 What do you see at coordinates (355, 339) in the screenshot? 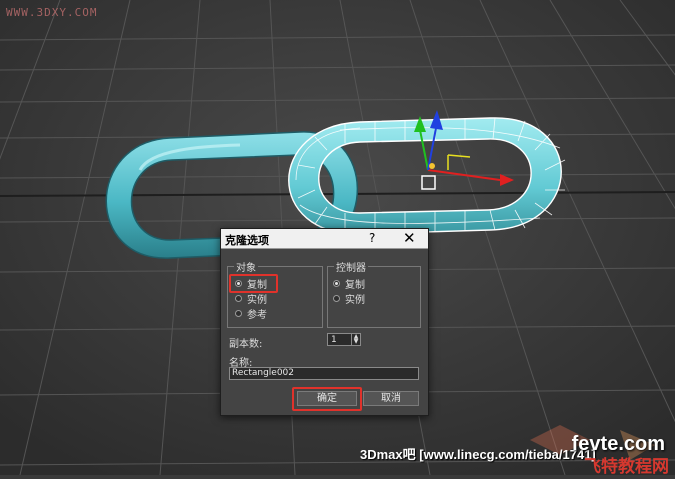
I see `spinner-arrows-icon: ▲ ▼` at bounding box center [355, 339].